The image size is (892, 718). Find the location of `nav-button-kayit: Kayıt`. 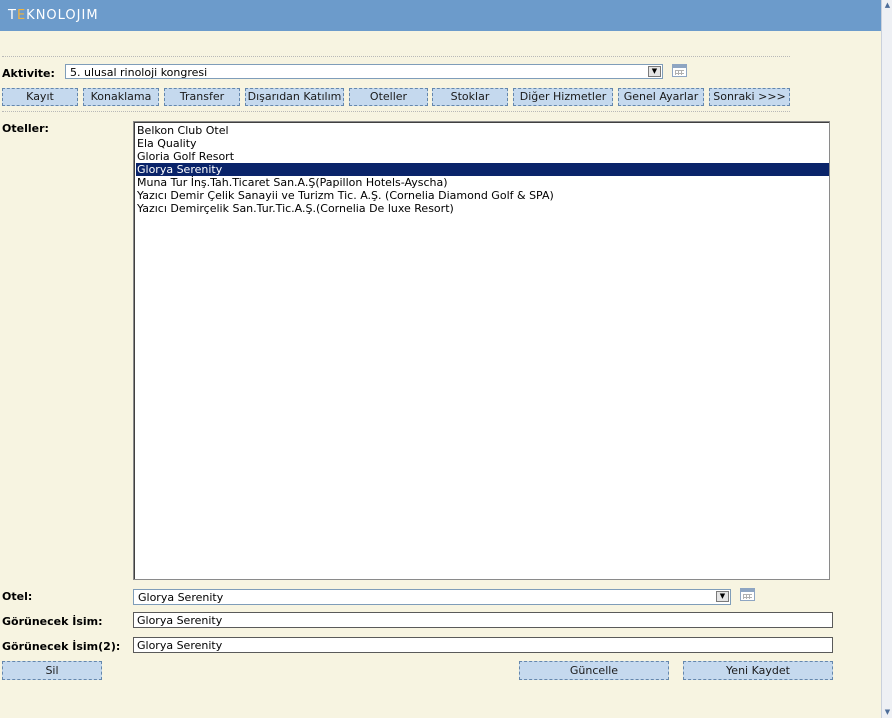

nav-button-kayit: Kayıt is located at coordinates (40, 97).